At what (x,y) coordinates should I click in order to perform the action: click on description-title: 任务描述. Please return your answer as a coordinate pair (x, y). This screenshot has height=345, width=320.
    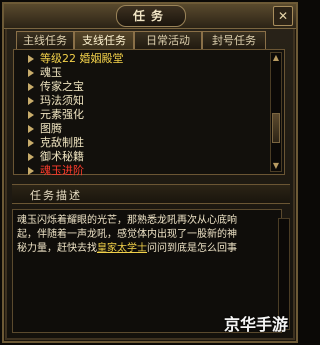
    Looking at the image, I should click on (56, 195).